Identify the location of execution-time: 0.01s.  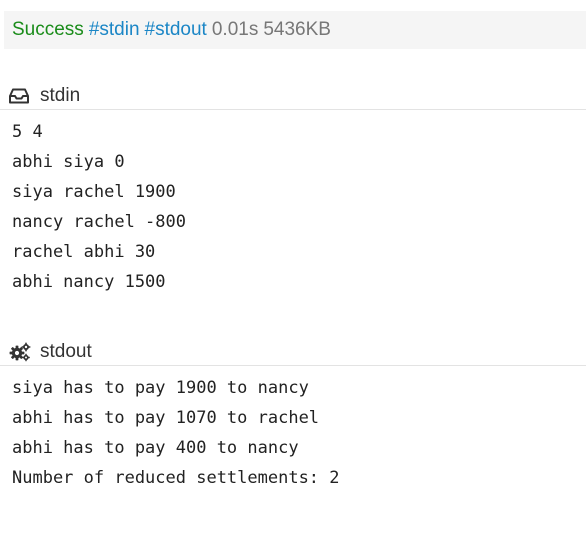
(235, 29).